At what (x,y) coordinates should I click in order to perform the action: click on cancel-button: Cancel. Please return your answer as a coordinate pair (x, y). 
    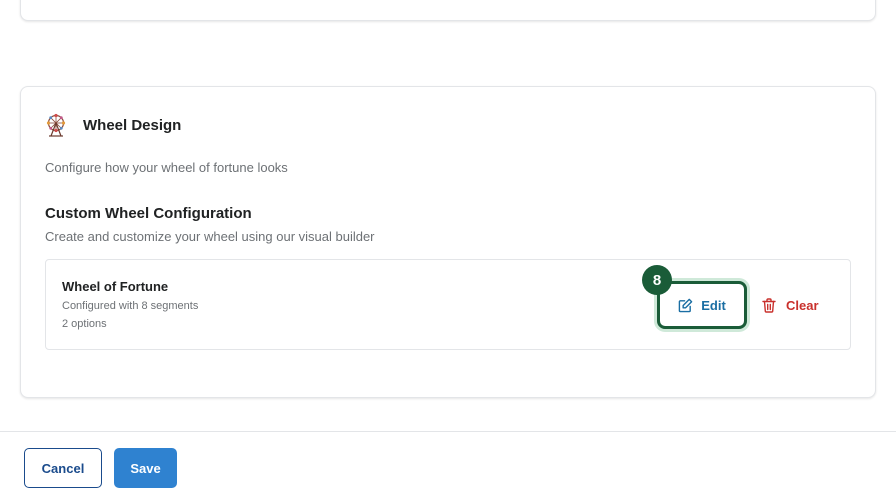
    Looking at the image, I should click on (63, 468).